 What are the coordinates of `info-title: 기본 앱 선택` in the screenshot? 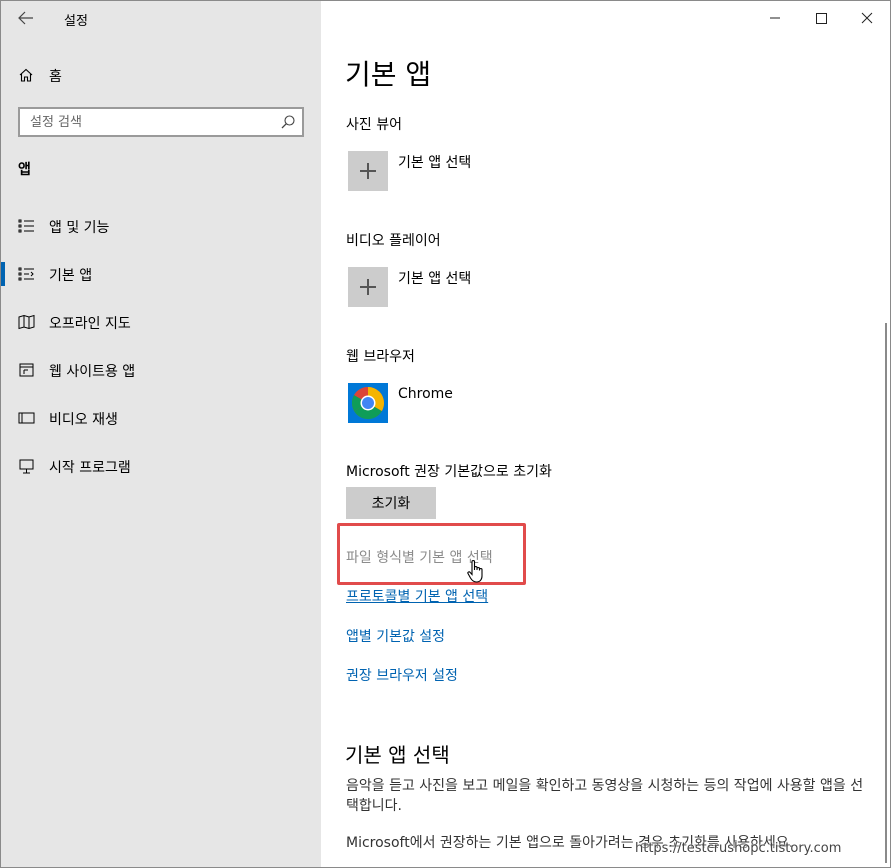 It's located at (397, 755).